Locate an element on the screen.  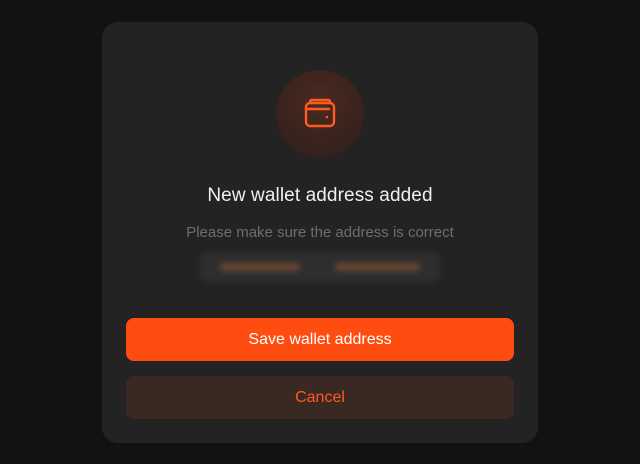
save-wallet-address-button: Save wallet address is located at coordinates (320, 339).